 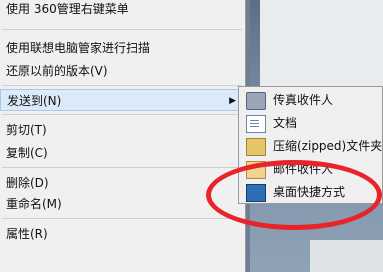 I want to click on menu-item-cut: 剪切(T), so click(x=122, y=130).